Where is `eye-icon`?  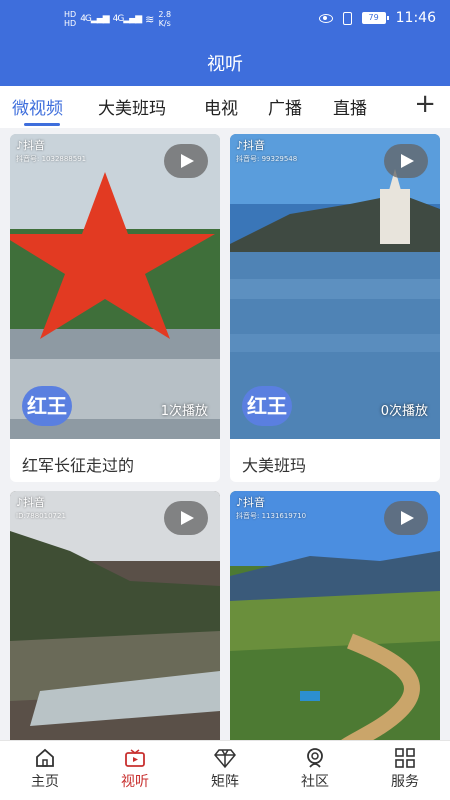 eye-icon is located at coordinates (325, 18).